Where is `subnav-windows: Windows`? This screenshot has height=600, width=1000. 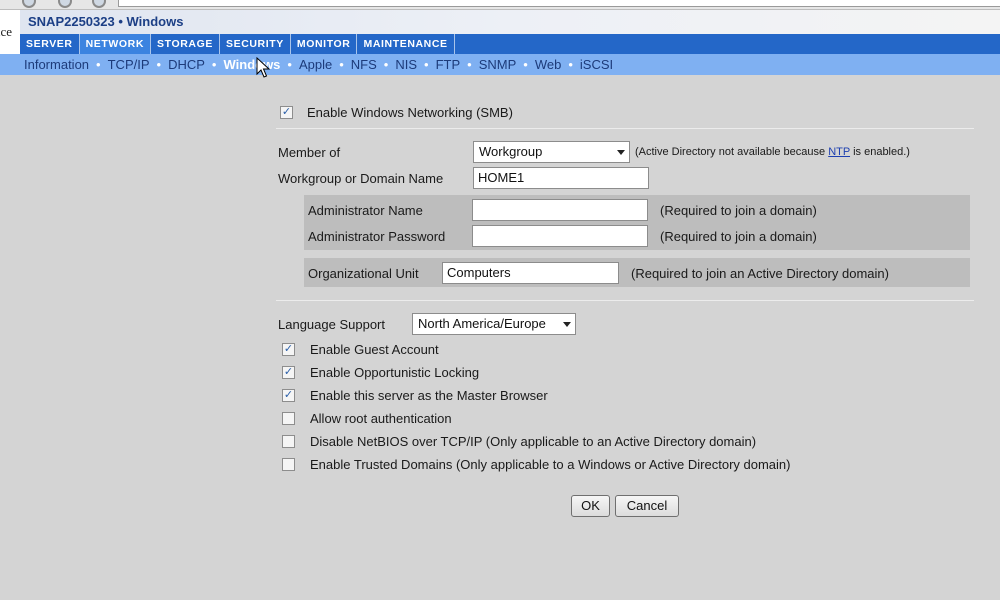
subnav-windows: Windows is located at coordinates (251, 64).